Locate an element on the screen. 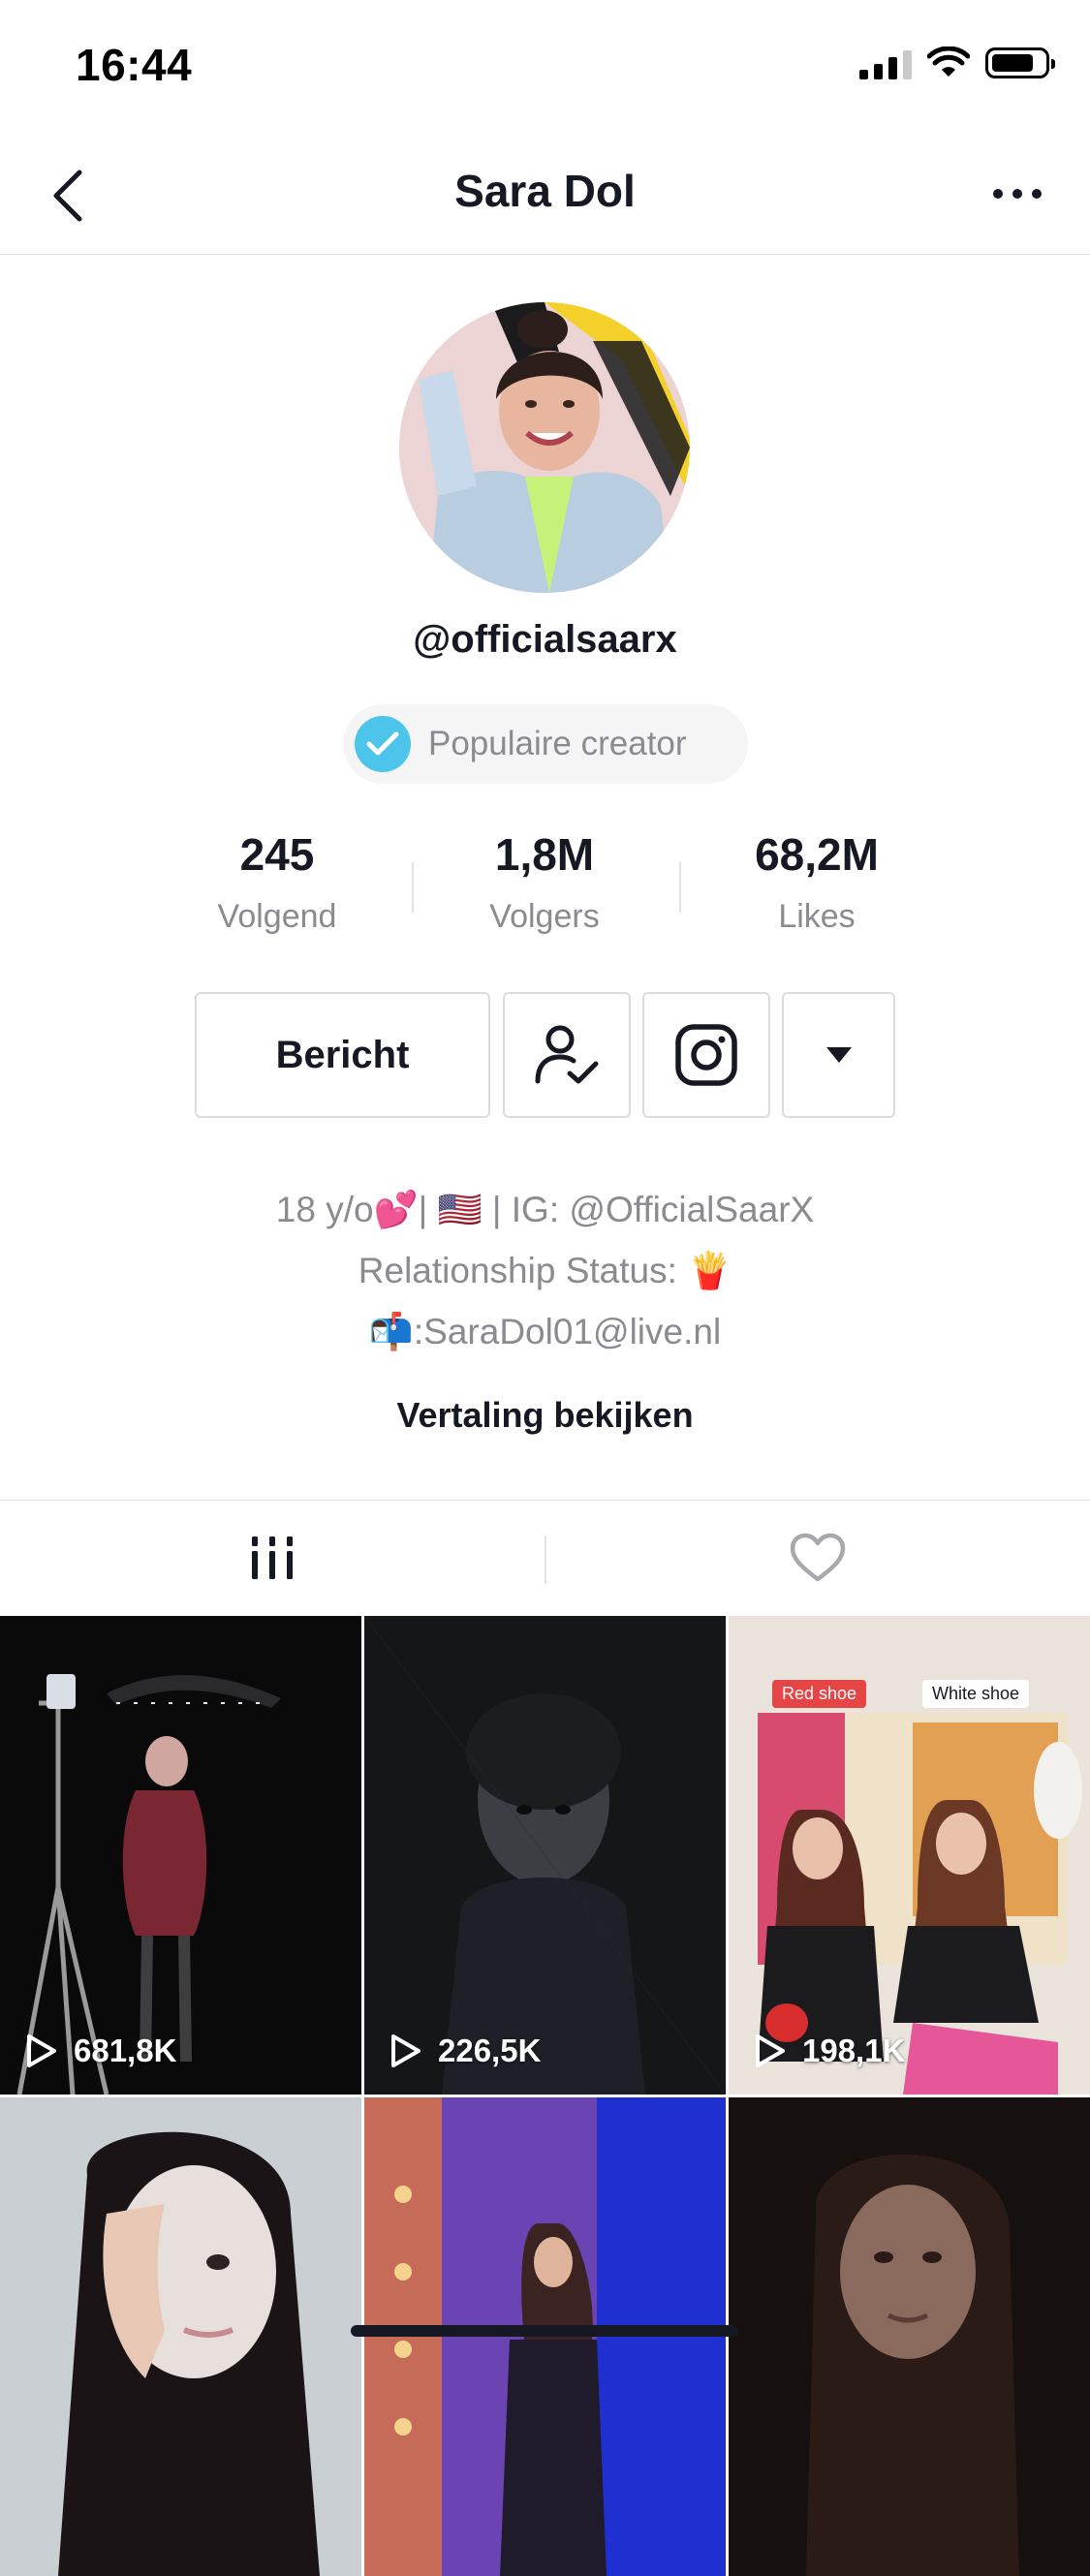  following-button is located at coordinates (567, 1055).